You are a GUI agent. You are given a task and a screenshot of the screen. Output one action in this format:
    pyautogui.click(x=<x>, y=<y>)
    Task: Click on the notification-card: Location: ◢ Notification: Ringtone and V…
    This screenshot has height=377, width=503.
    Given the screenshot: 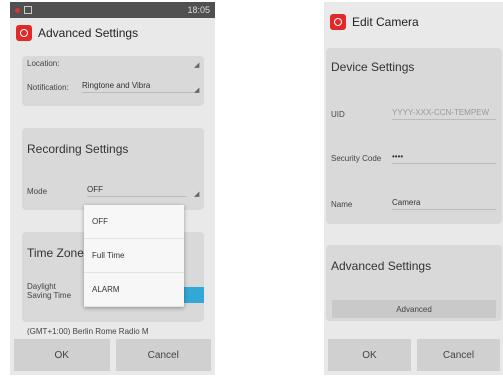 What is the action you would take?
    pyautogui.click(x=113, y=81)
    